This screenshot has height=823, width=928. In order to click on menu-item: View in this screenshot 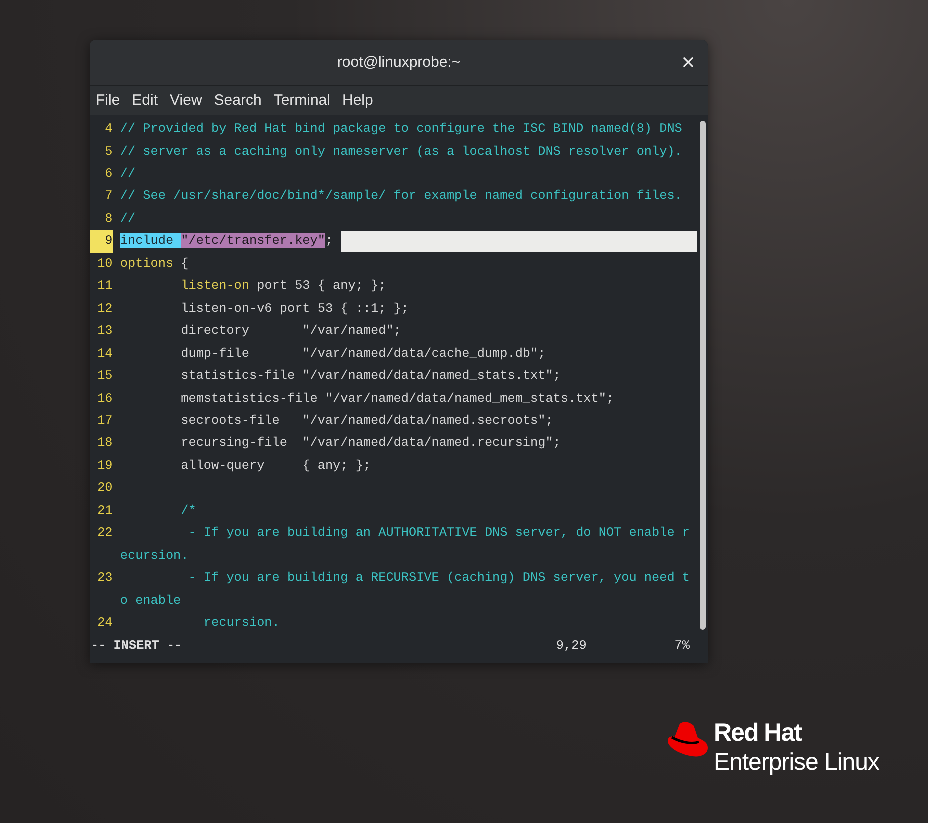, I will do `click(186, 101)`.